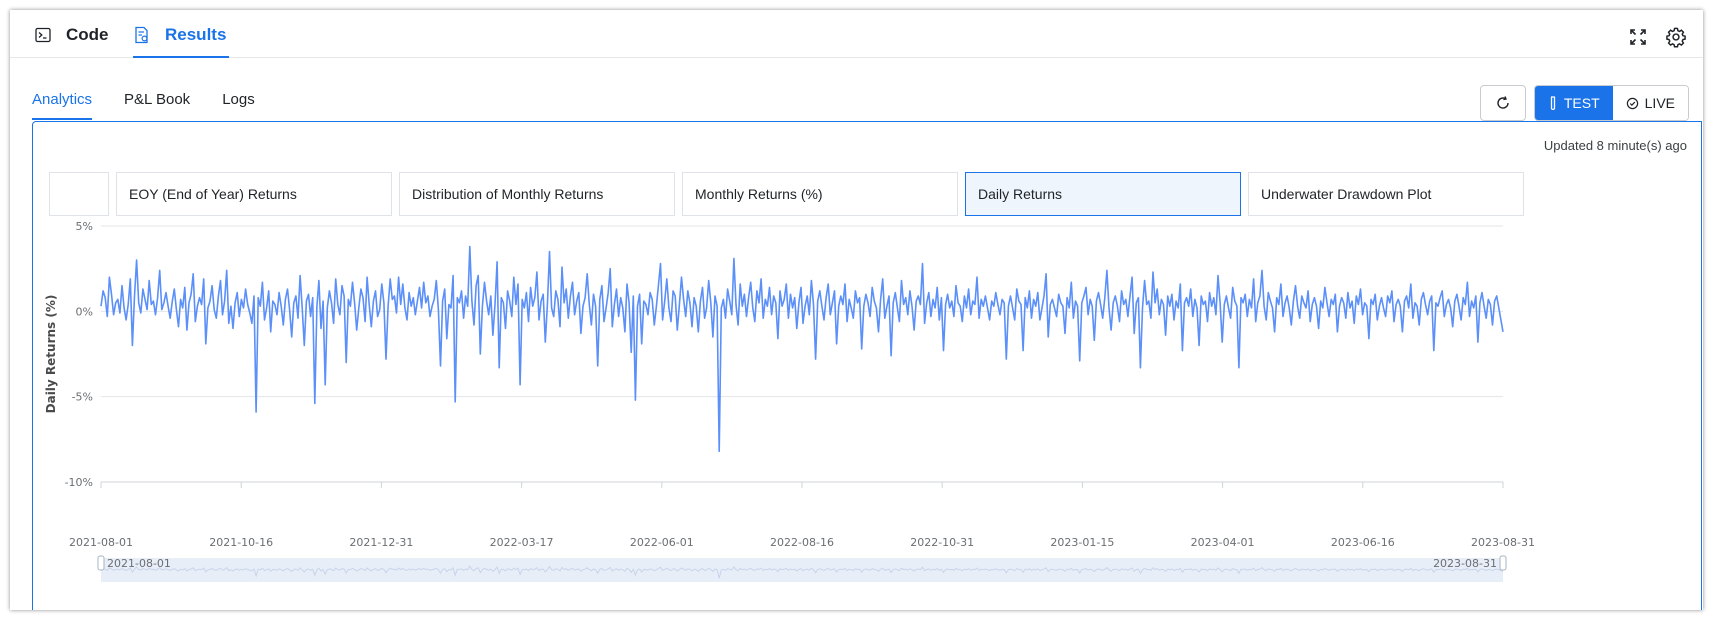  I want to click on flask-icon, so click(1553, 103).